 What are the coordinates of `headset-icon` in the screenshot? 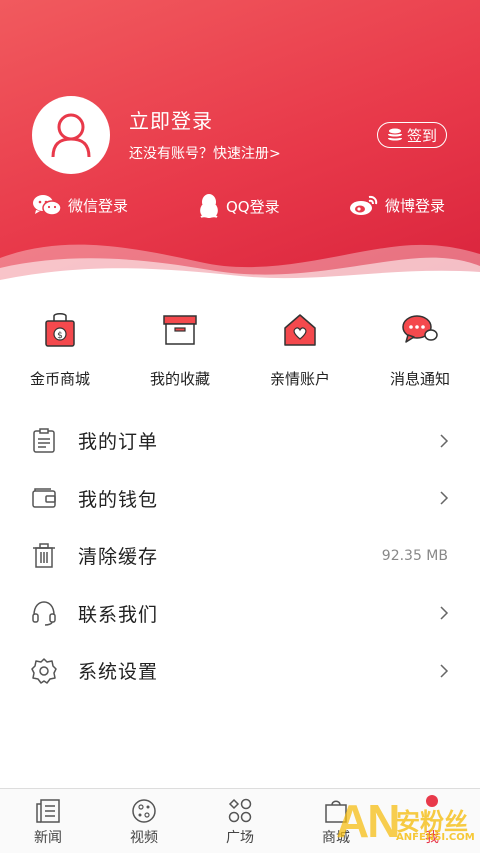 It's located at (44, 613).